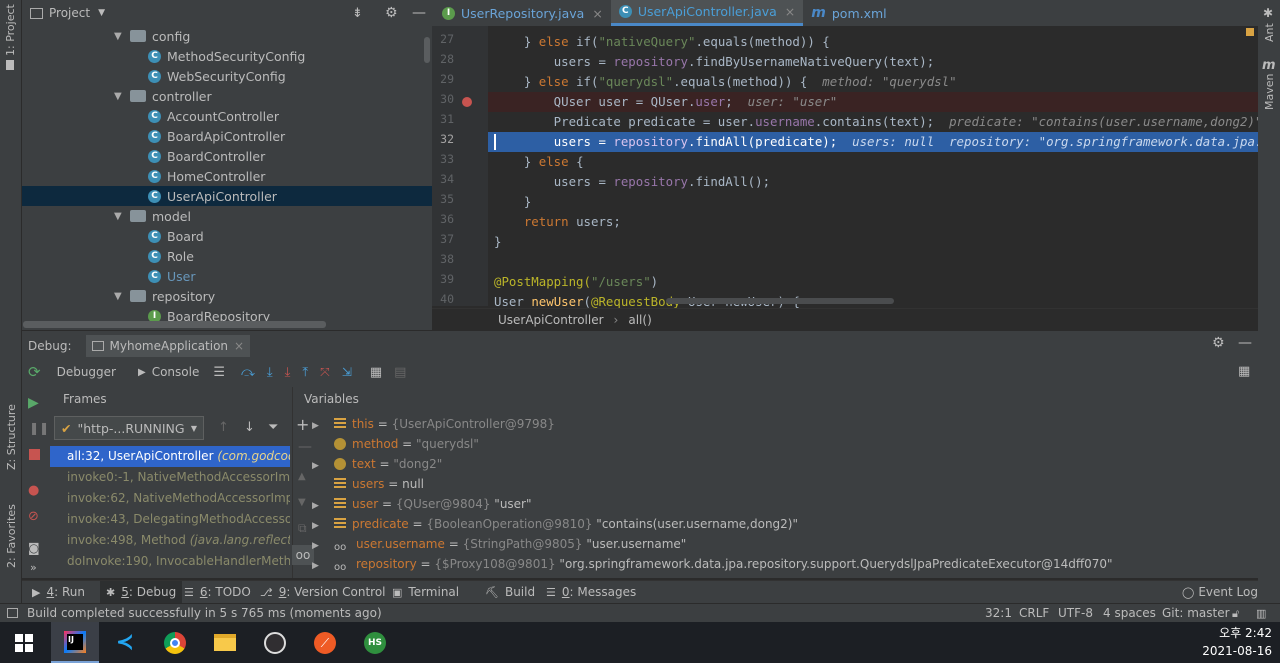 Image resolution: width=1280 pixels, height=663 pixels. I want to click on frame-item: invoke0:-1, NativeMethodAccessorImpl (j, so click(170, 477).